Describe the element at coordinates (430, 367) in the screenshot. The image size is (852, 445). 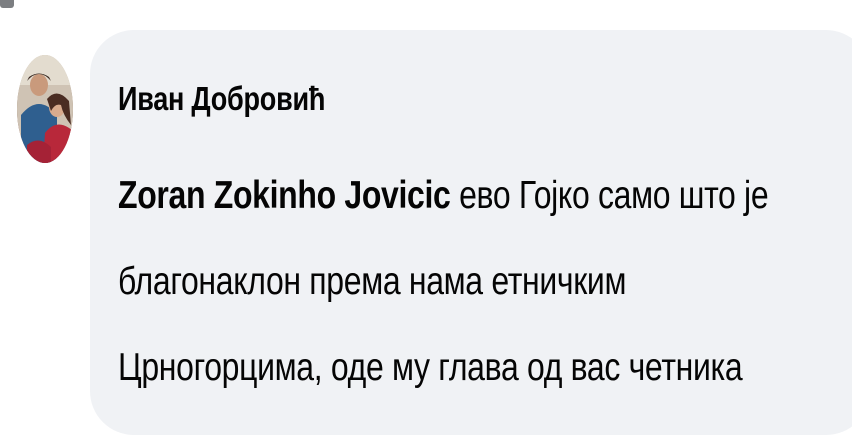
I see `comment-line-3: Црногорцима, оде му глава од вас четника` at that location.